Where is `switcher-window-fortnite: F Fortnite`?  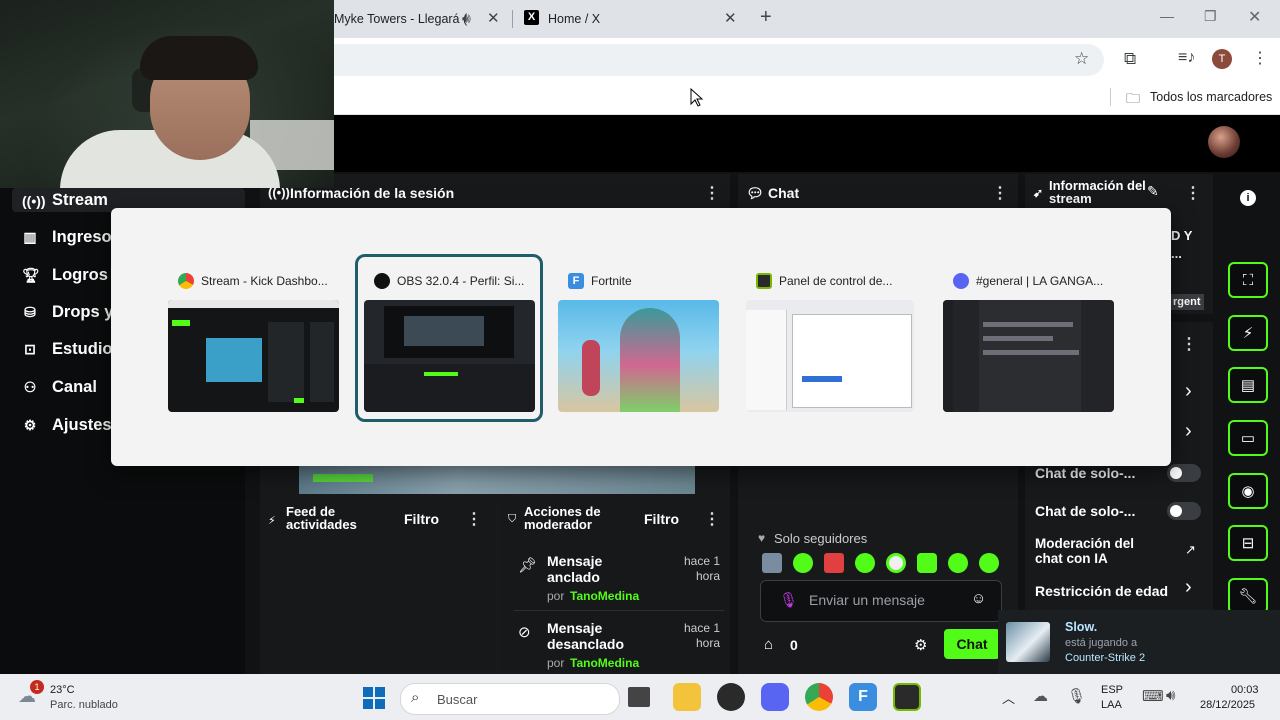 switcher-window-fortnite: F Fortnite is located at coordinates (643, 281).